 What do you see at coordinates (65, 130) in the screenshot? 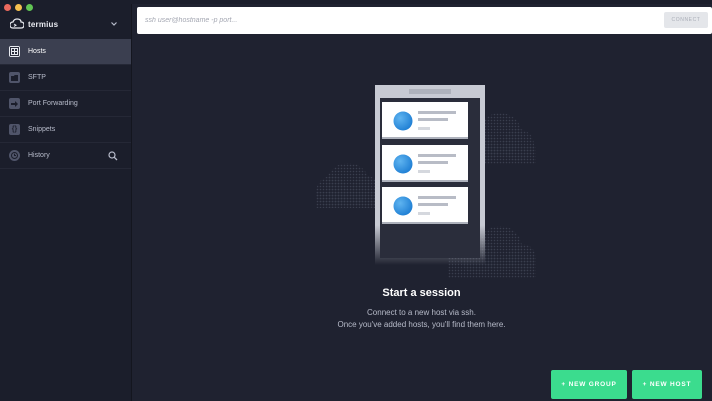
I see `sidebar-item-snippets: {} Snippets` at bounding box center [65, 130].